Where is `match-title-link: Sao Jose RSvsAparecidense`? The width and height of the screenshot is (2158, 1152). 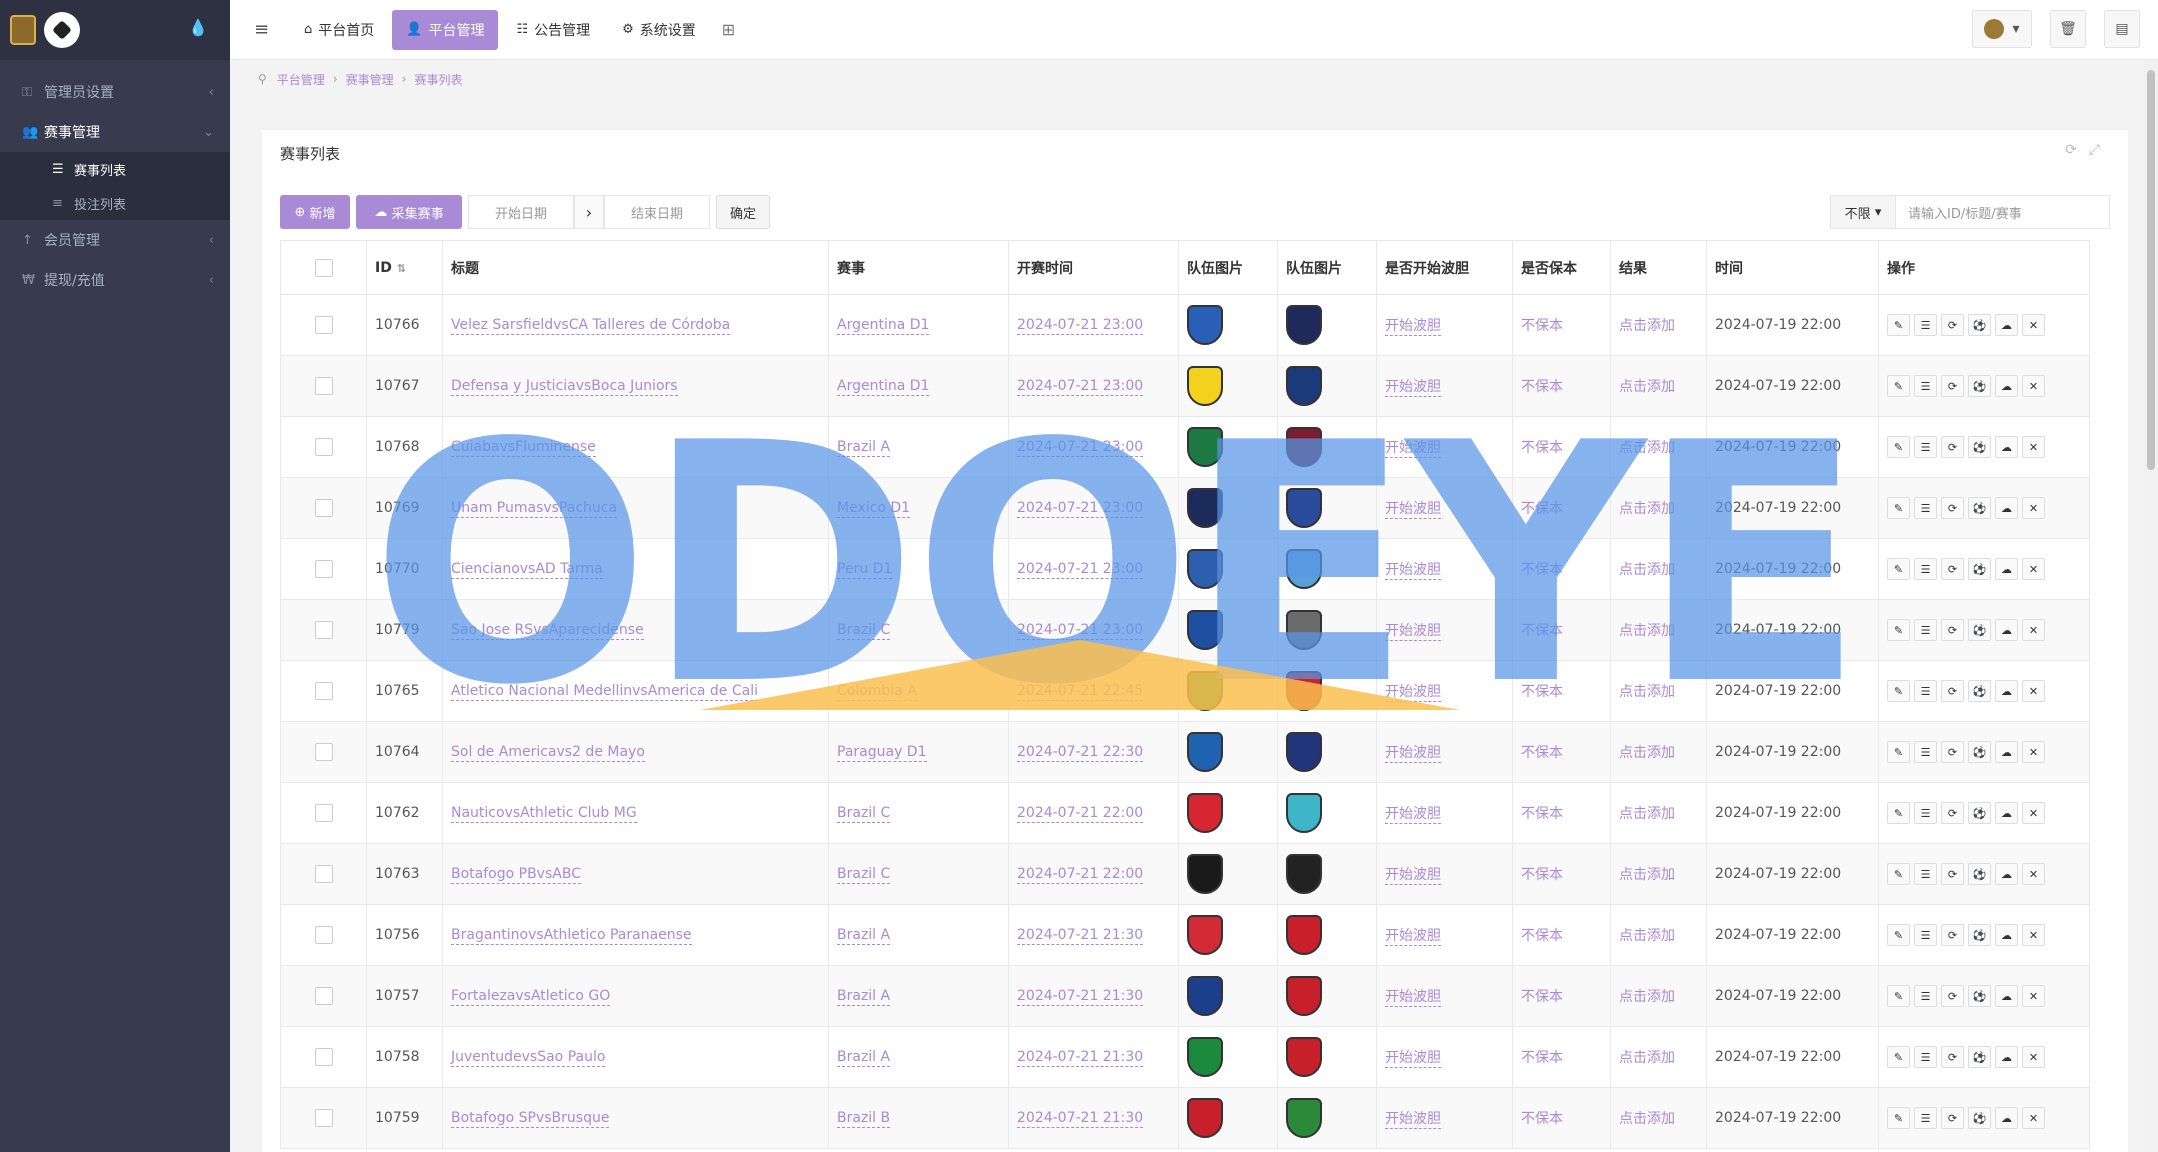
match-title-link: Sao Jose RSvsAparecidense is located at coordinates (547, 631).